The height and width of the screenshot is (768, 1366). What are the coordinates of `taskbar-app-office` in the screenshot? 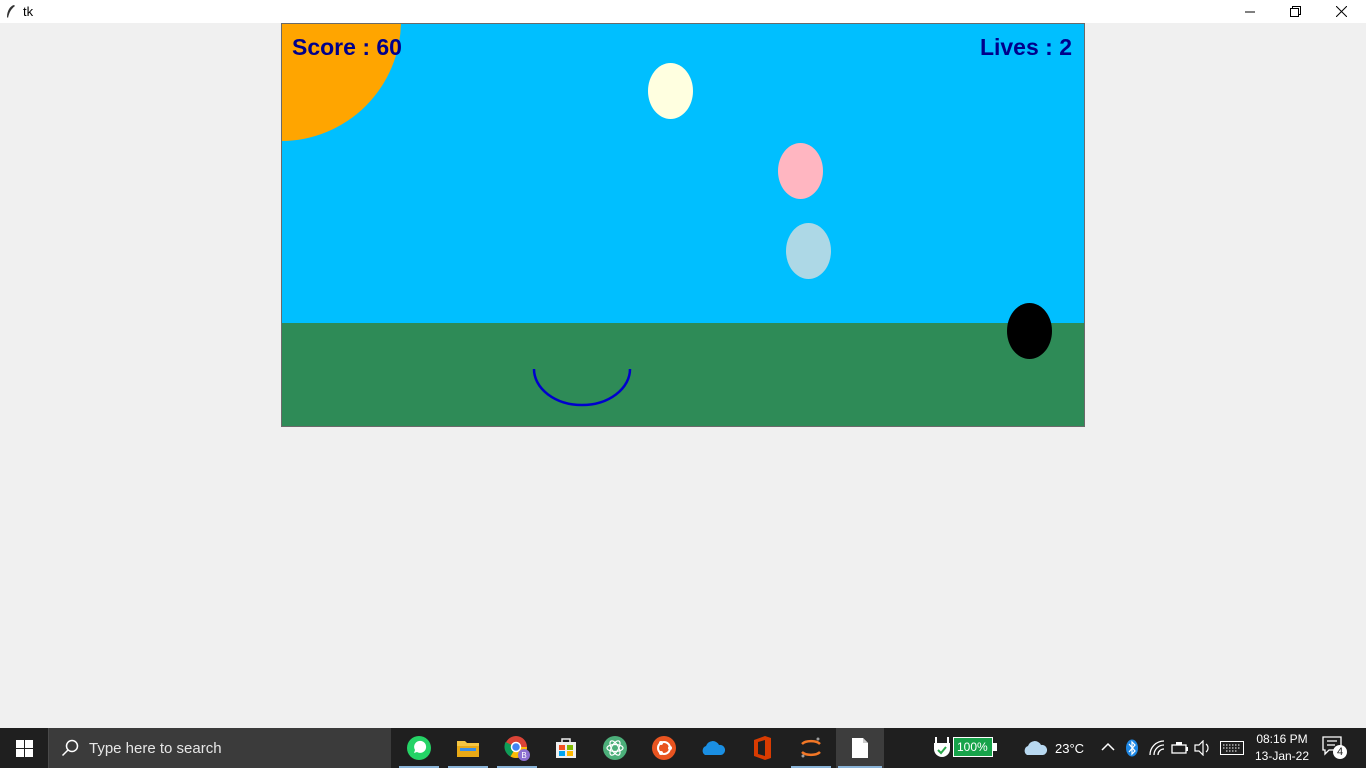 It's located at (762, 748).